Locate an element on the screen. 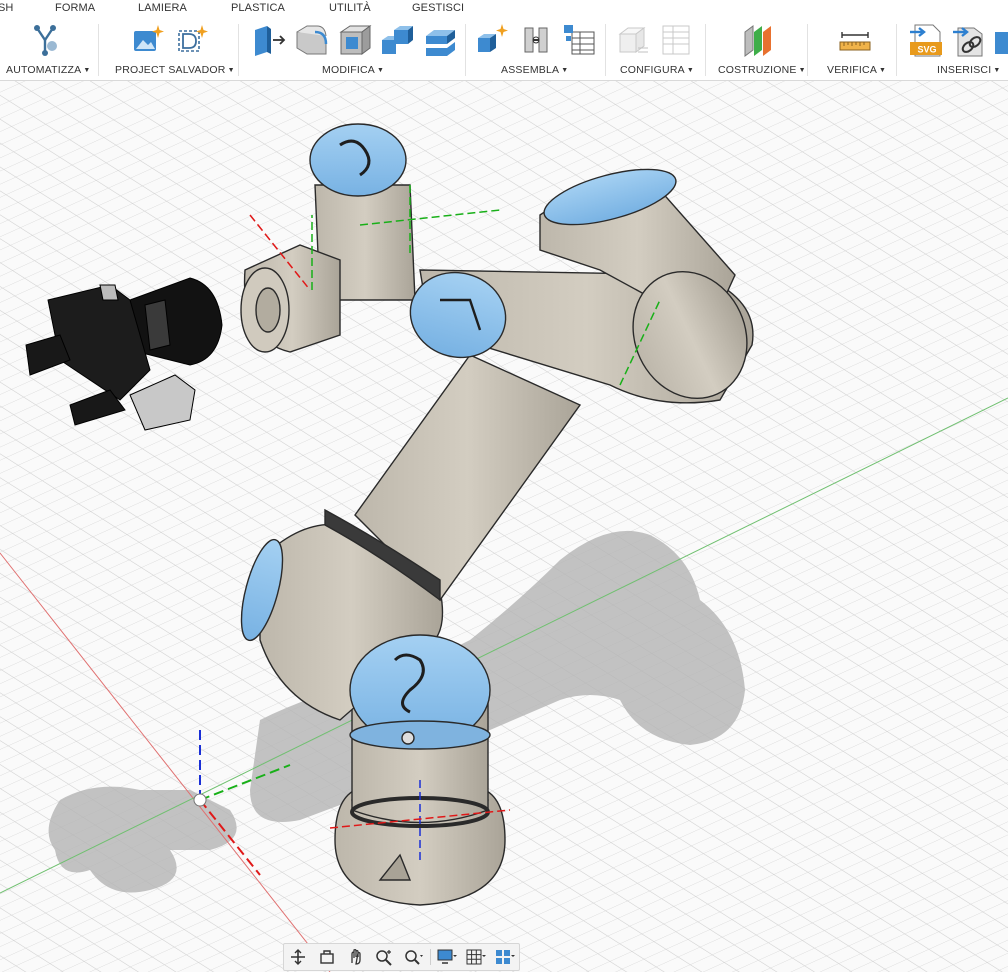 This screenshot has height=972, width=1008. group-inserisci: INSERISCI ▼ is located at coordinates (968, 70).